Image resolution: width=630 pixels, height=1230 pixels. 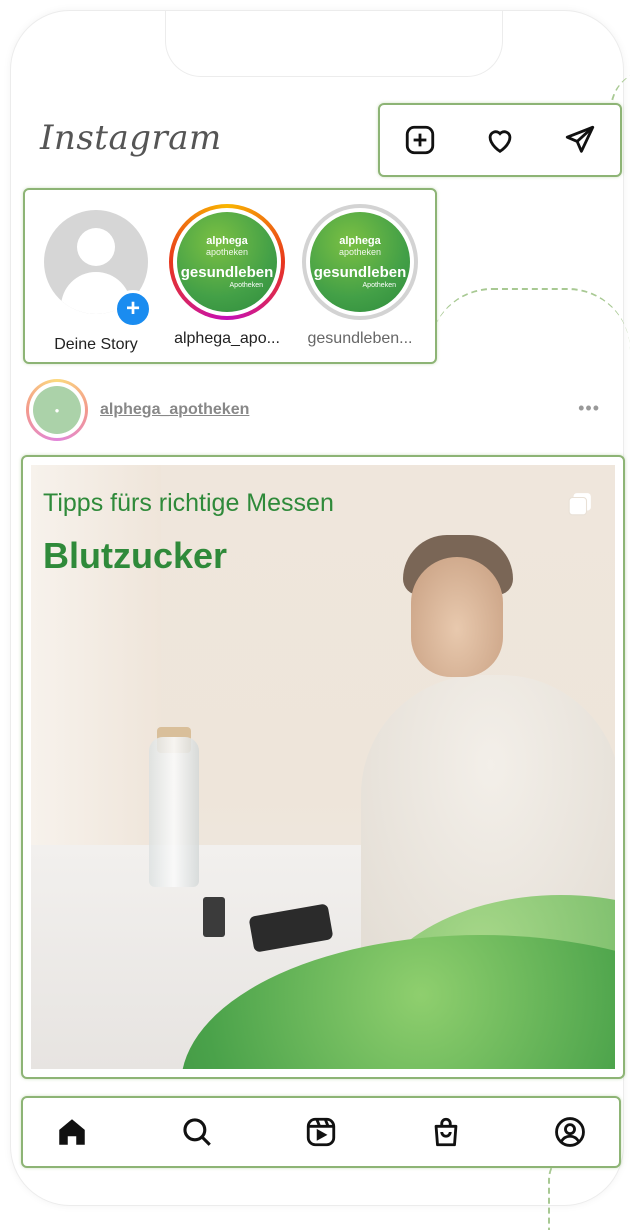 I want to click on phone-notch, so click(x=334, y=44).